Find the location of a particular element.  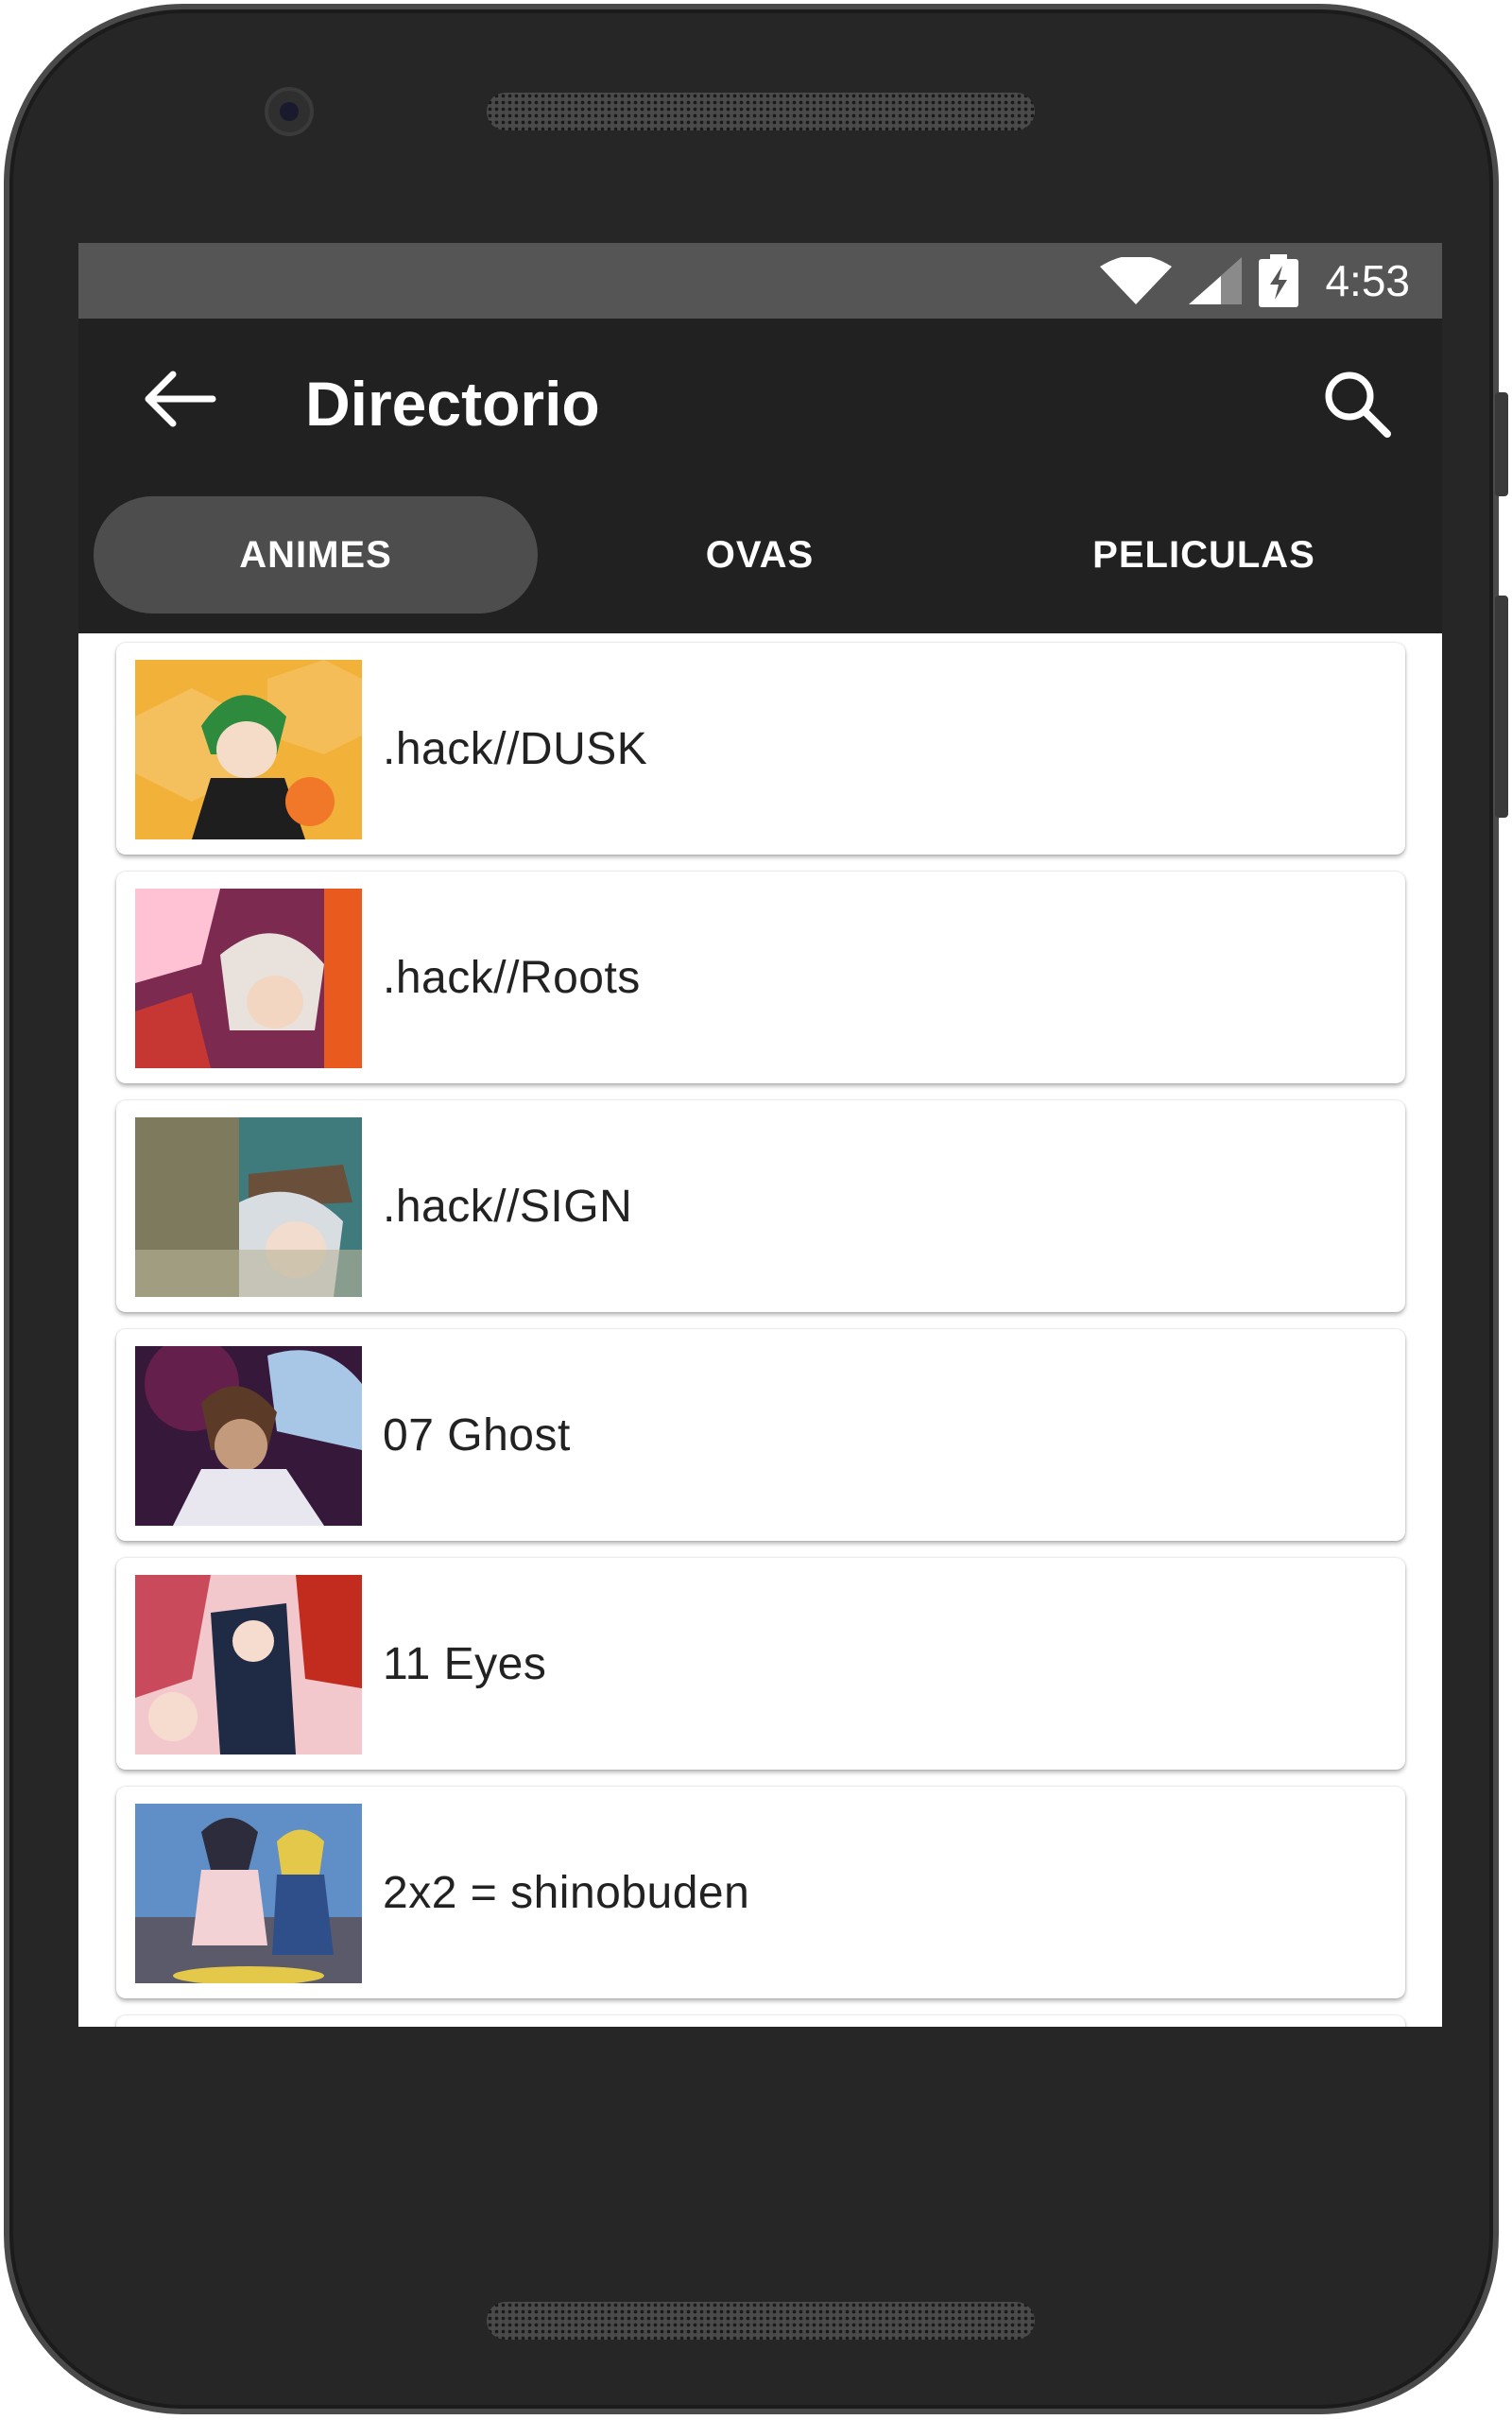

tab-animes-label: ANIMES is located at coordinates (315, 554).